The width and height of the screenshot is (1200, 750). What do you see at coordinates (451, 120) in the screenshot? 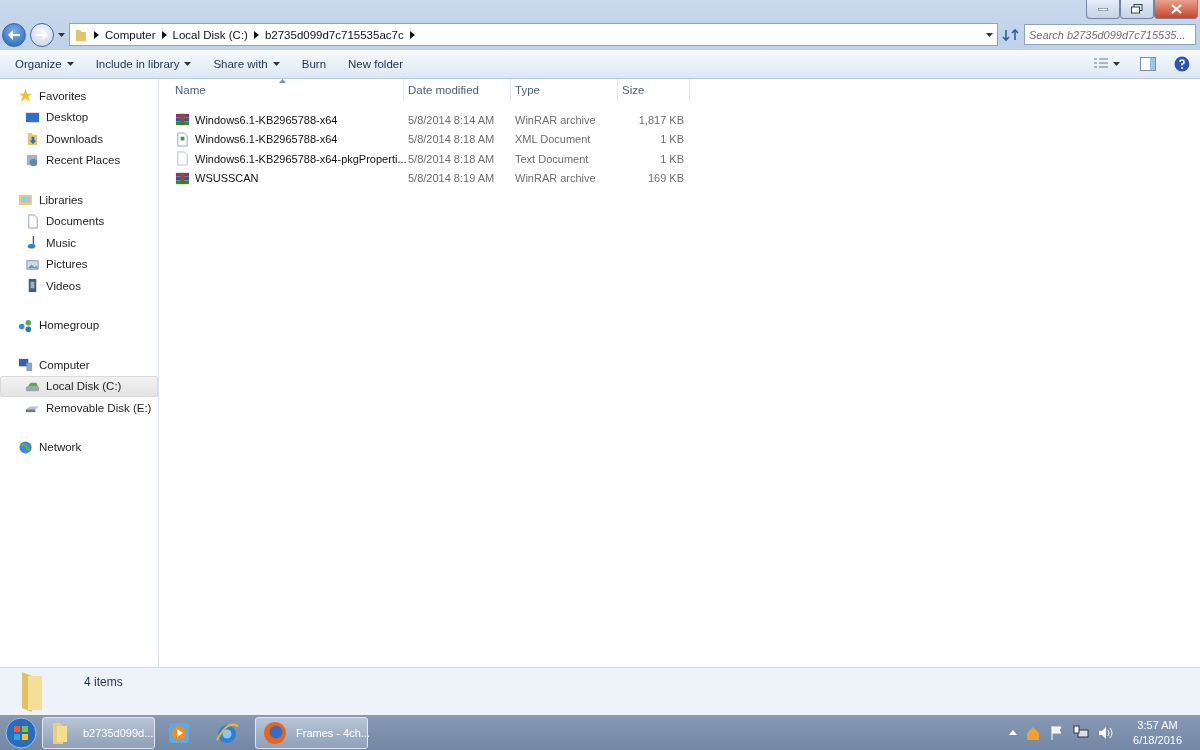
I see `table-cell-text: 5/8/2014 8:14 AM` at bounding box center [451, 120].